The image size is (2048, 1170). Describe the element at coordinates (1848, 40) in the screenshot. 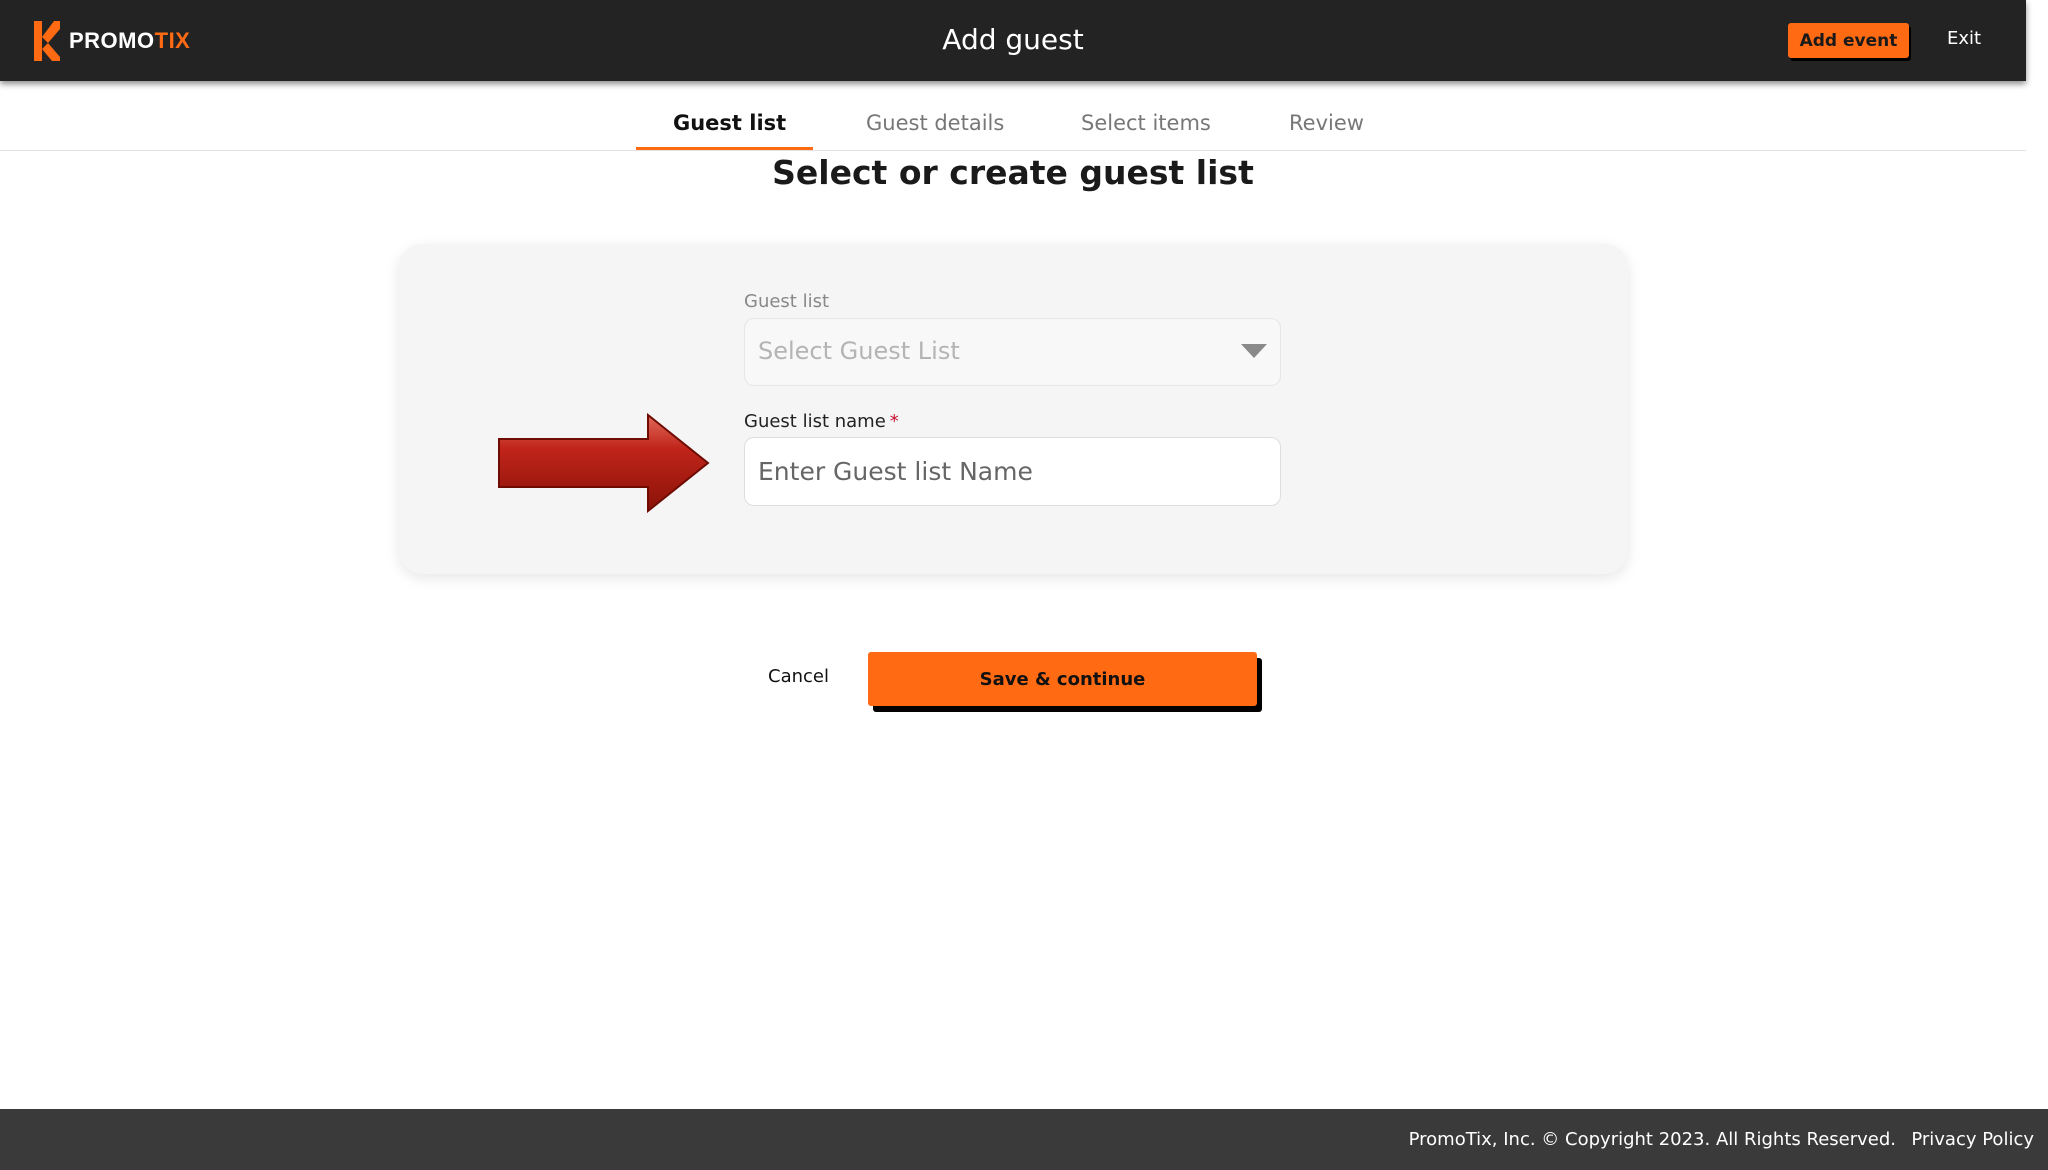

I see `add-event-button: Add event` at that location.